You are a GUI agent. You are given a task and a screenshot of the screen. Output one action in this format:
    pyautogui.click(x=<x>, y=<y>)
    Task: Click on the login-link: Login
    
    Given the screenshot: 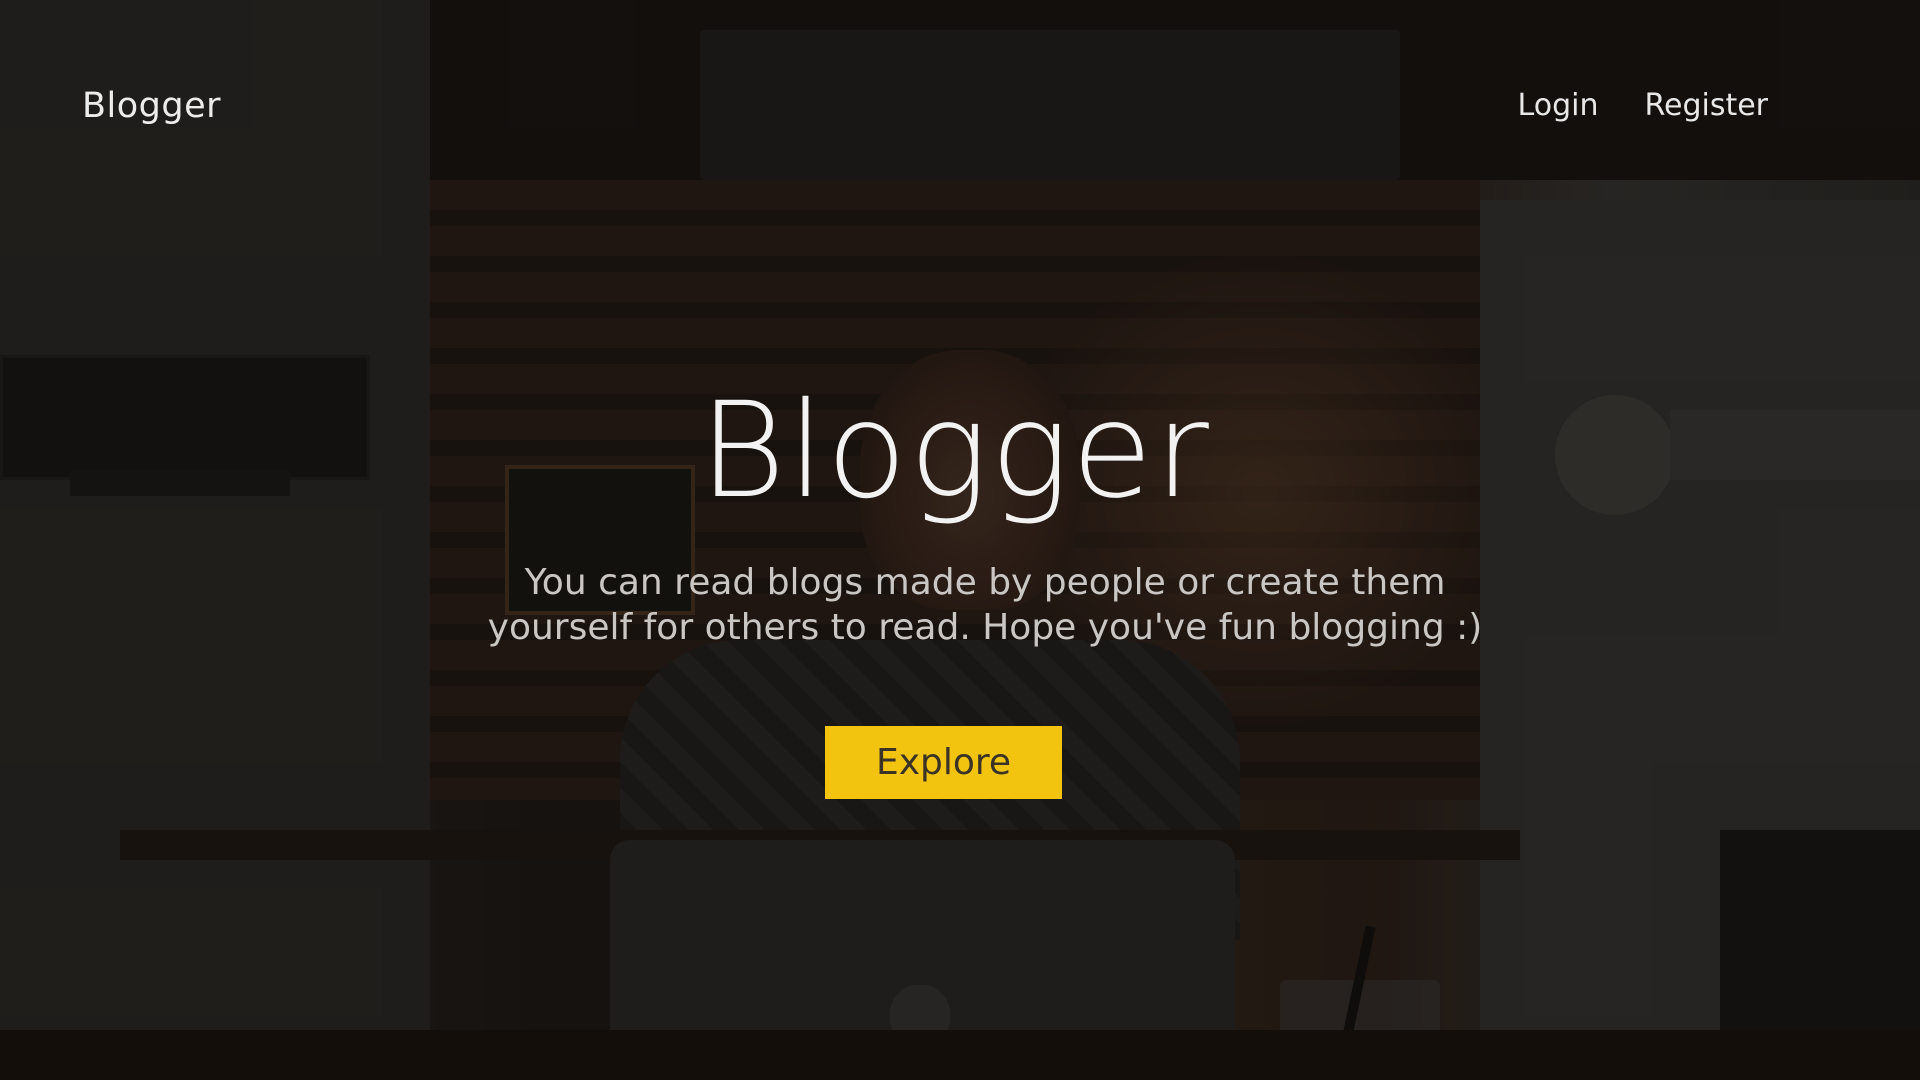 What is the action you would take?
    pyautogui.click(x=1558, y=105)
    